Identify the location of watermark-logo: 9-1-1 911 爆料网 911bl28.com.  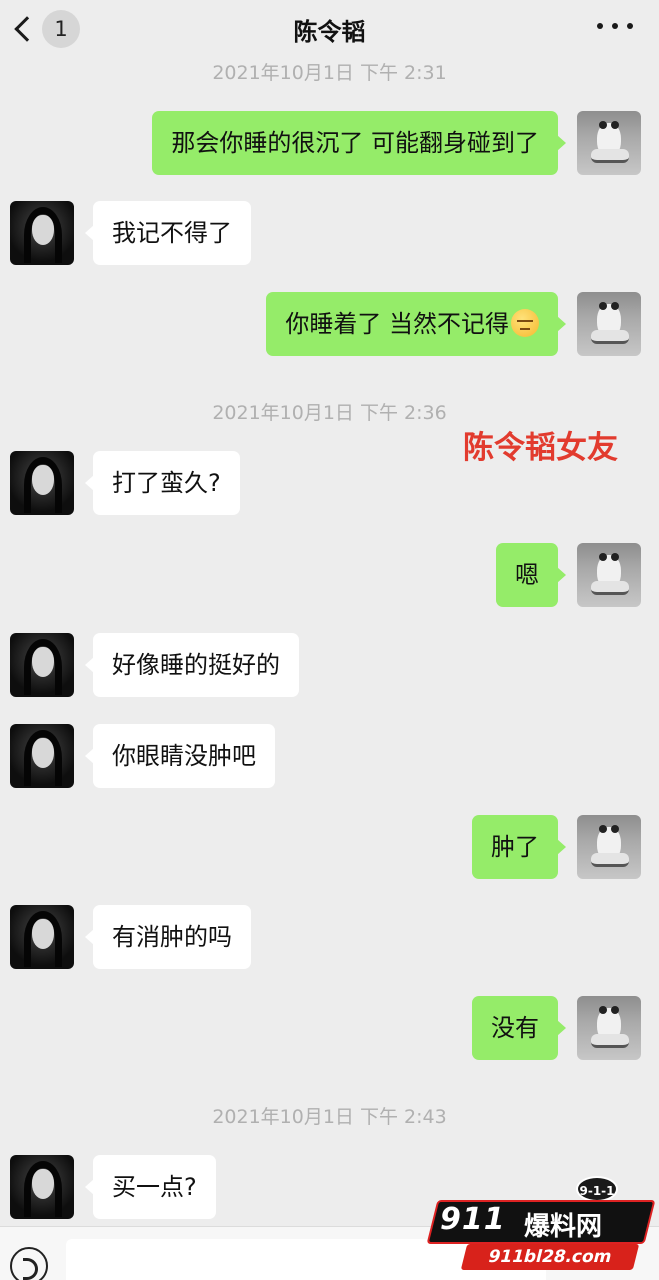
(541, 1223).